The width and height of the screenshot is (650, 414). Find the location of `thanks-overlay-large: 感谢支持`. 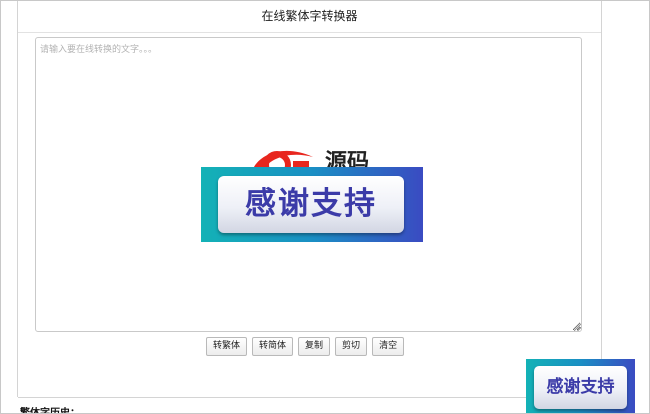

thanks-overlay-large: 感谢支持 is located at coordinates (312, 204).